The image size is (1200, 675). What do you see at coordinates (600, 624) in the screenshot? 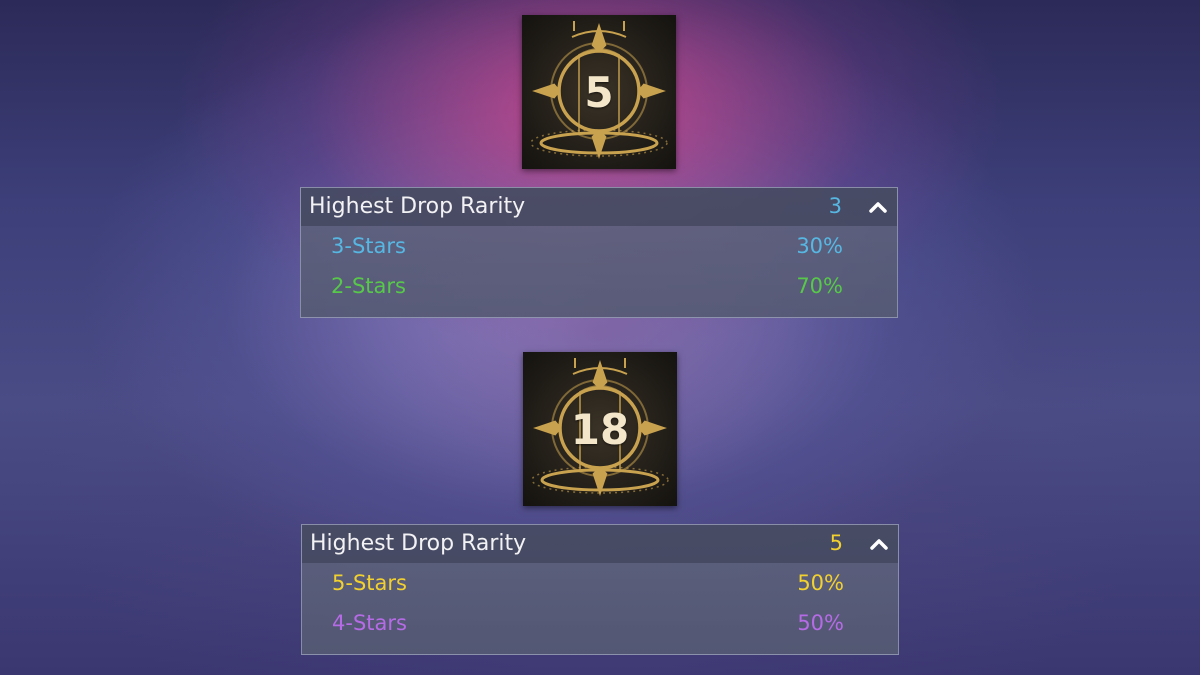
I see `rarity-row: 4-Stars 50%` at bounding box center [600, 624].